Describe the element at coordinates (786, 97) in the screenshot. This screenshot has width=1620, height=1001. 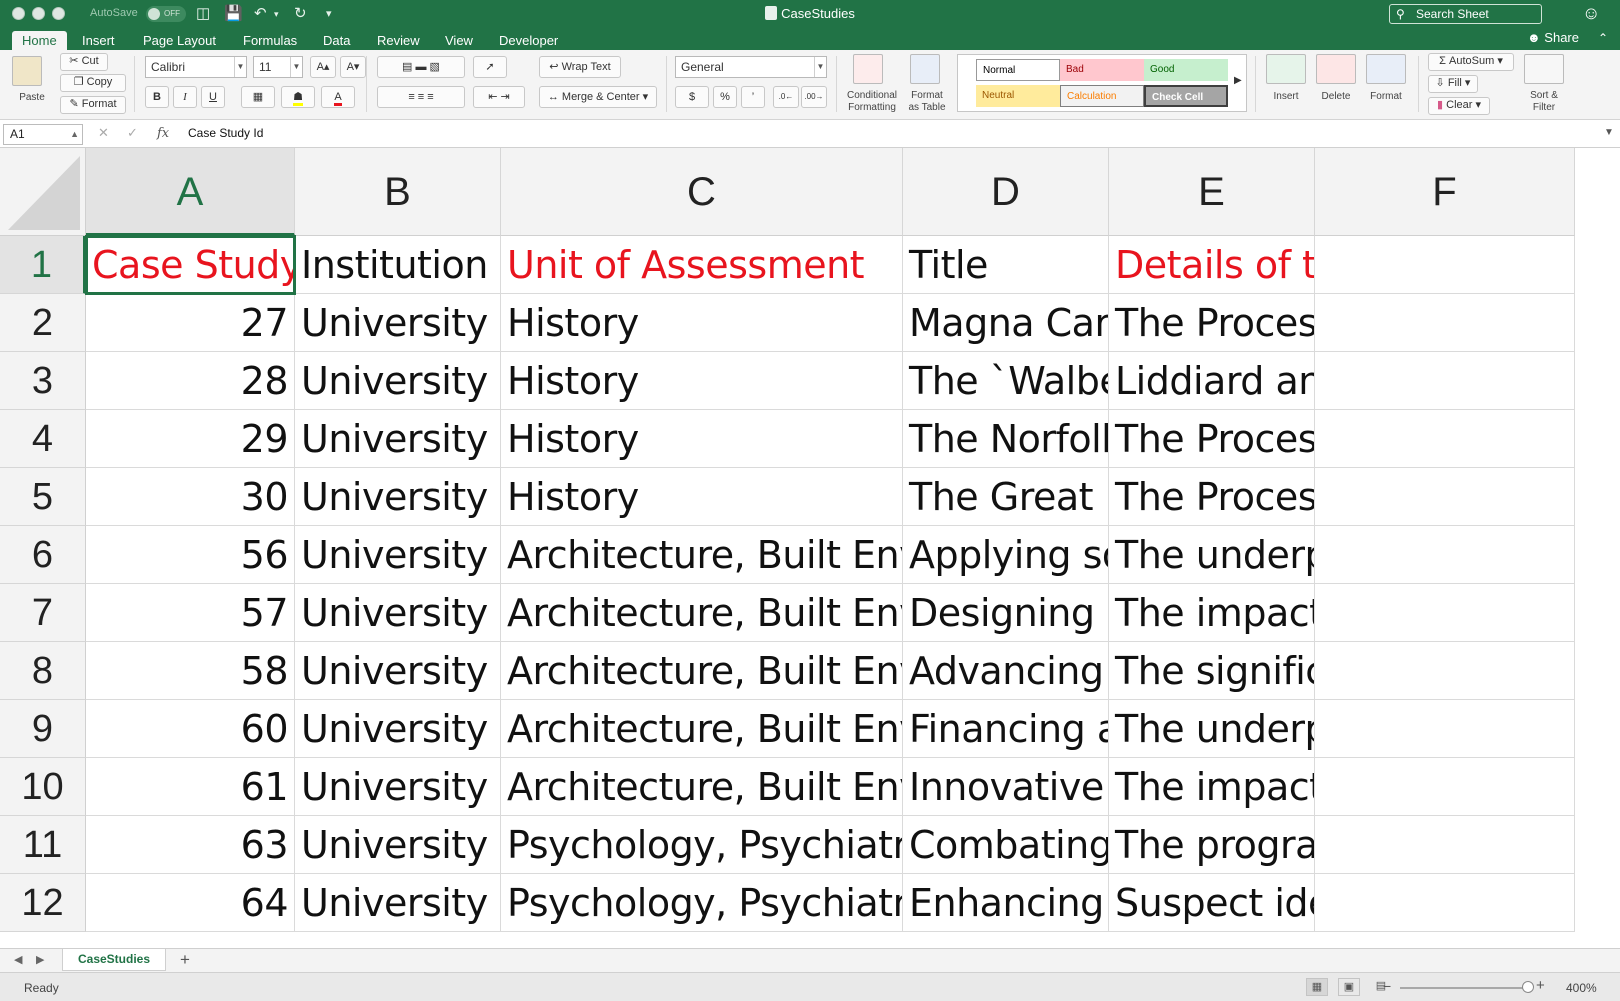
I see `increase-decimal-button: .0←` at that location.